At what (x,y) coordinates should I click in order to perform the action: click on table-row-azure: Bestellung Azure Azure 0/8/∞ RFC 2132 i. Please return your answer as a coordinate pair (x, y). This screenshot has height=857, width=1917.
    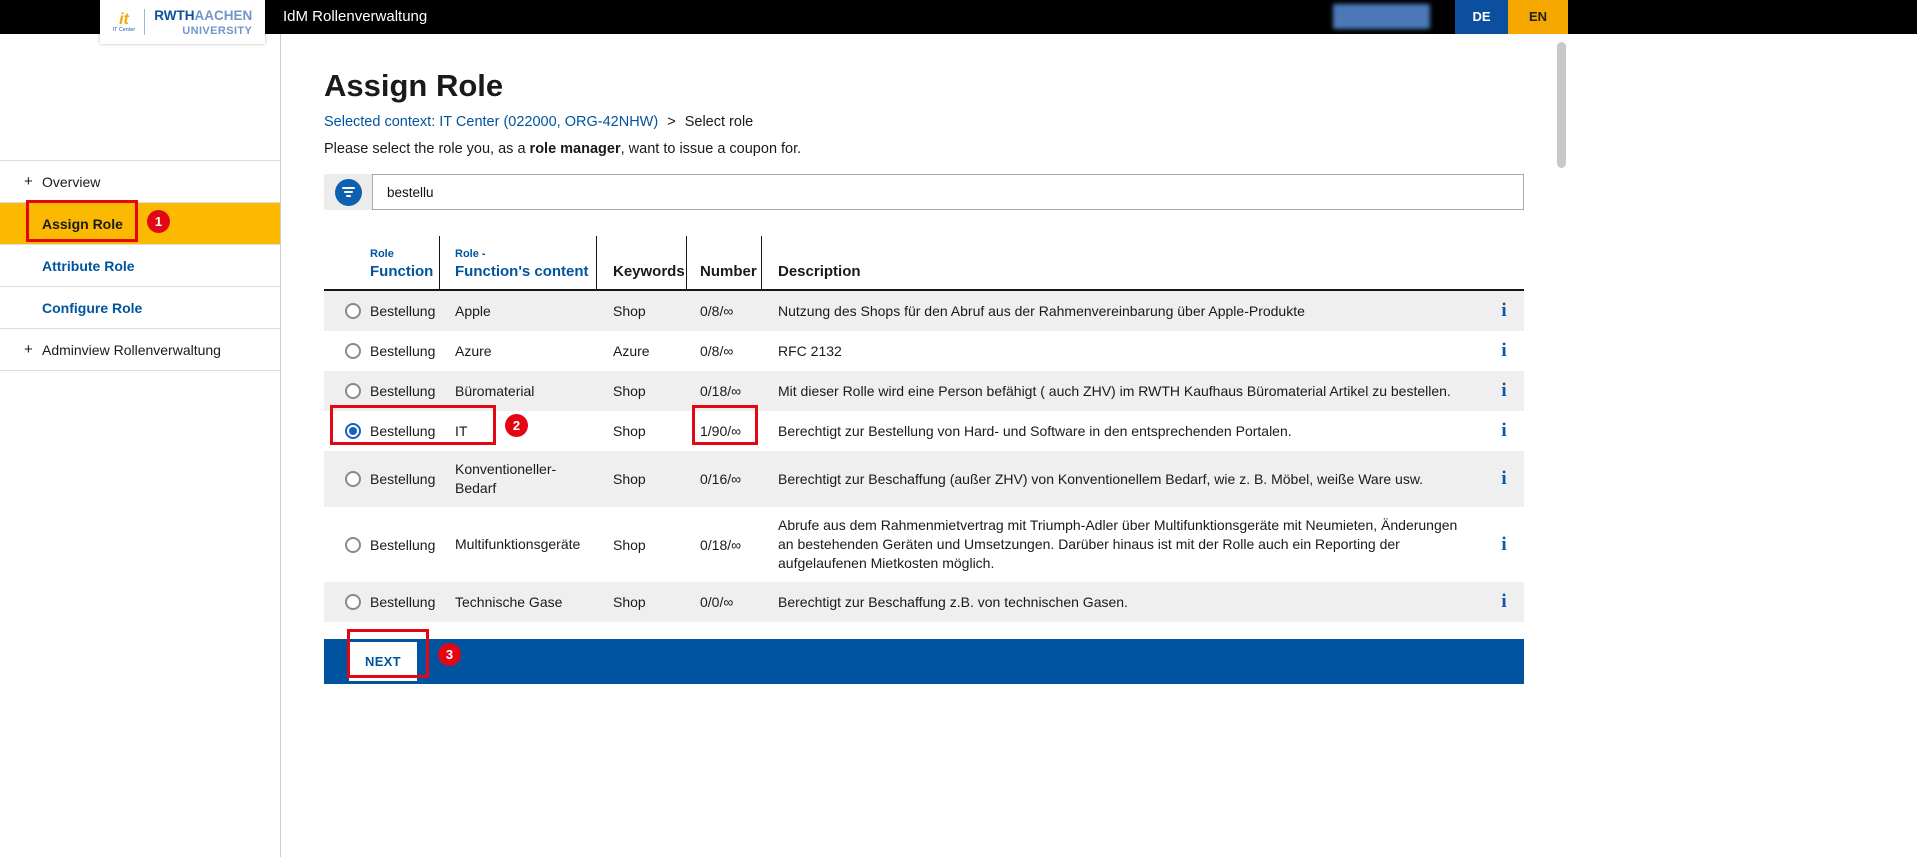
    Looking at the image, I should click on (924, 351).